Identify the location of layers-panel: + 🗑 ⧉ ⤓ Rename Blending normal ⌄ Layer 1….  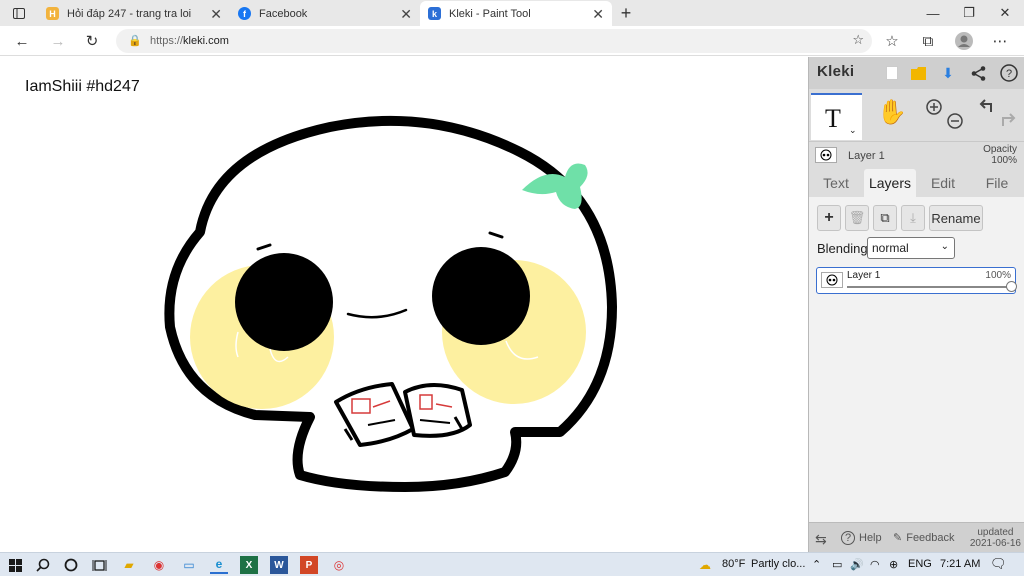
(916, 359).